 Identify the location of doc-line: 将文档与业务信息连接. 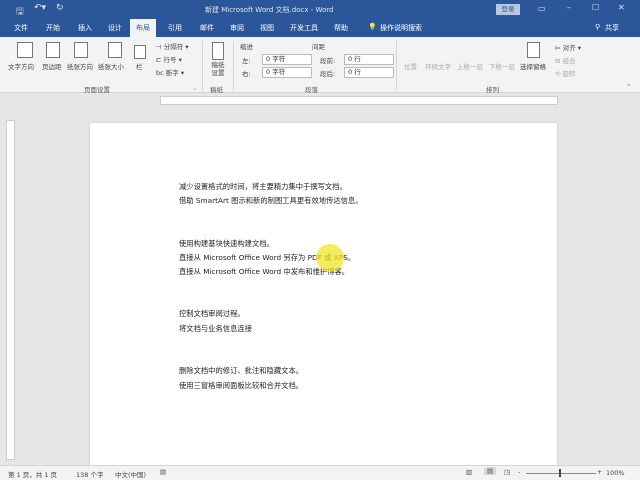
(215, 328).